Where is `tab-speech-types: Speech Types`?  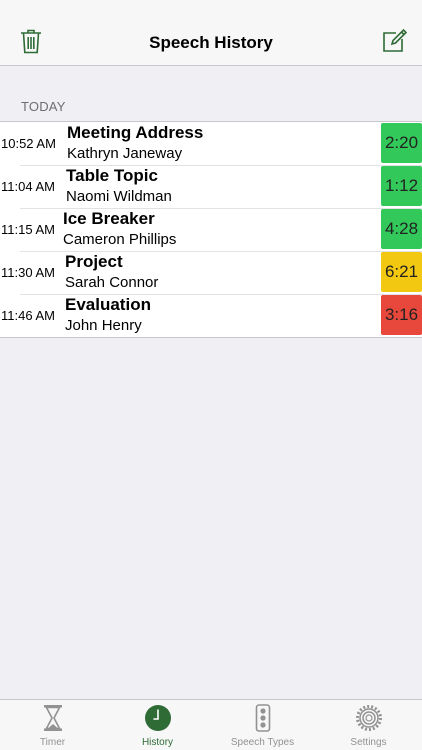 tab-speech-types: Speech Types is located at coordinates (262, 725).